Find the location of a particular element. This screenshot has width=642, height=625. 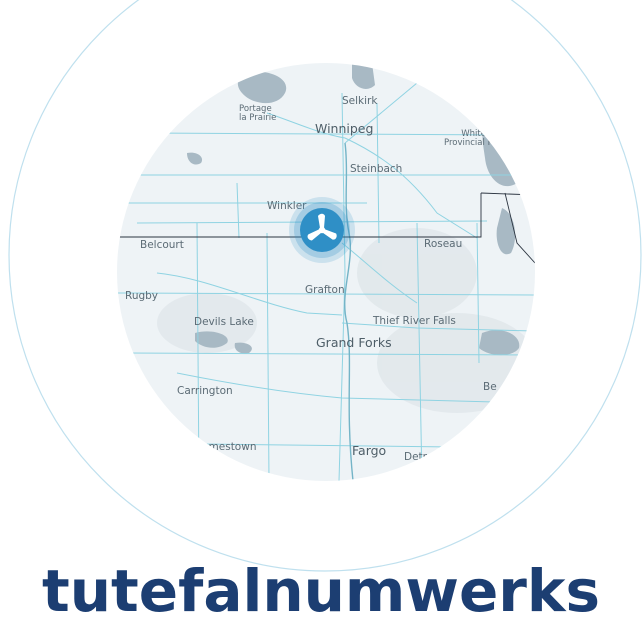

label-fargo: Fargo is located at coordinates (369, 450).